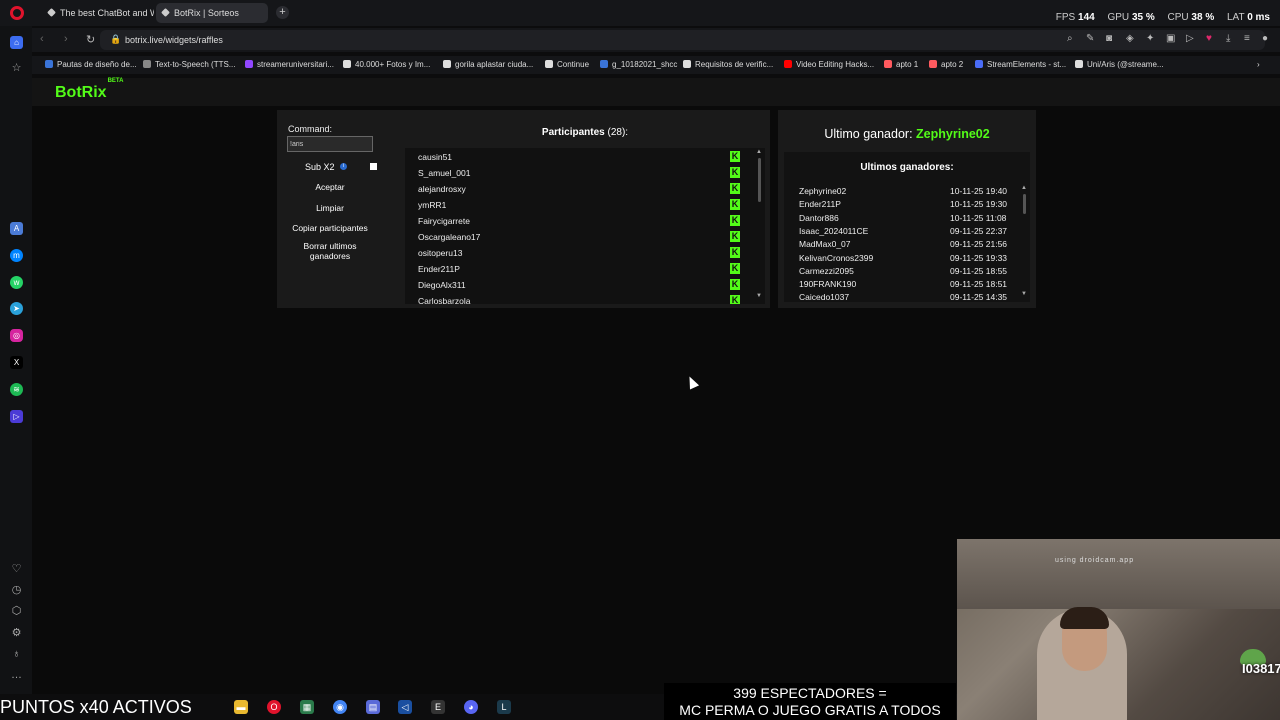  I want to click on clear-button: Limpiar, so click(330, 208).